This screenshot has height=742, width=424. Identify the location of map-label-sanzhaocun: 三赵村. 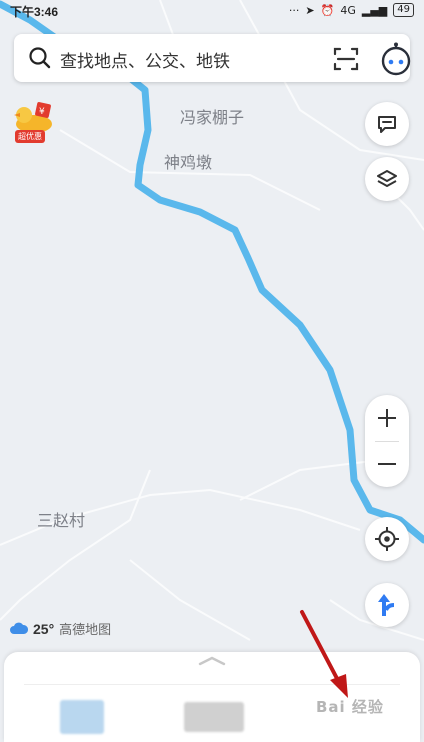
(61, 519).